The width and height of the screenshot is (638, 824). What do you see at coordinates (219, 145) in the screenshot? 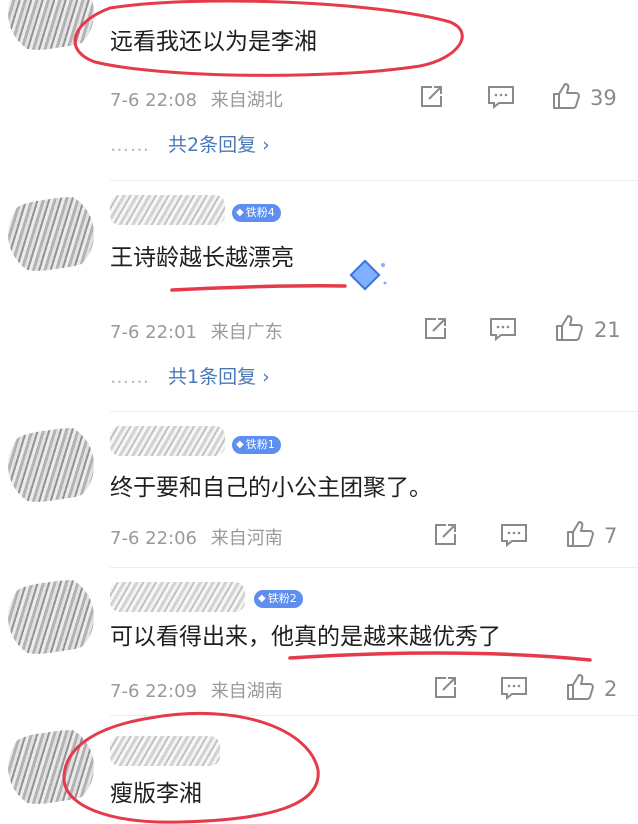
I see `reply-count: 共2条回复 ›` at bounding box center [219, 145].